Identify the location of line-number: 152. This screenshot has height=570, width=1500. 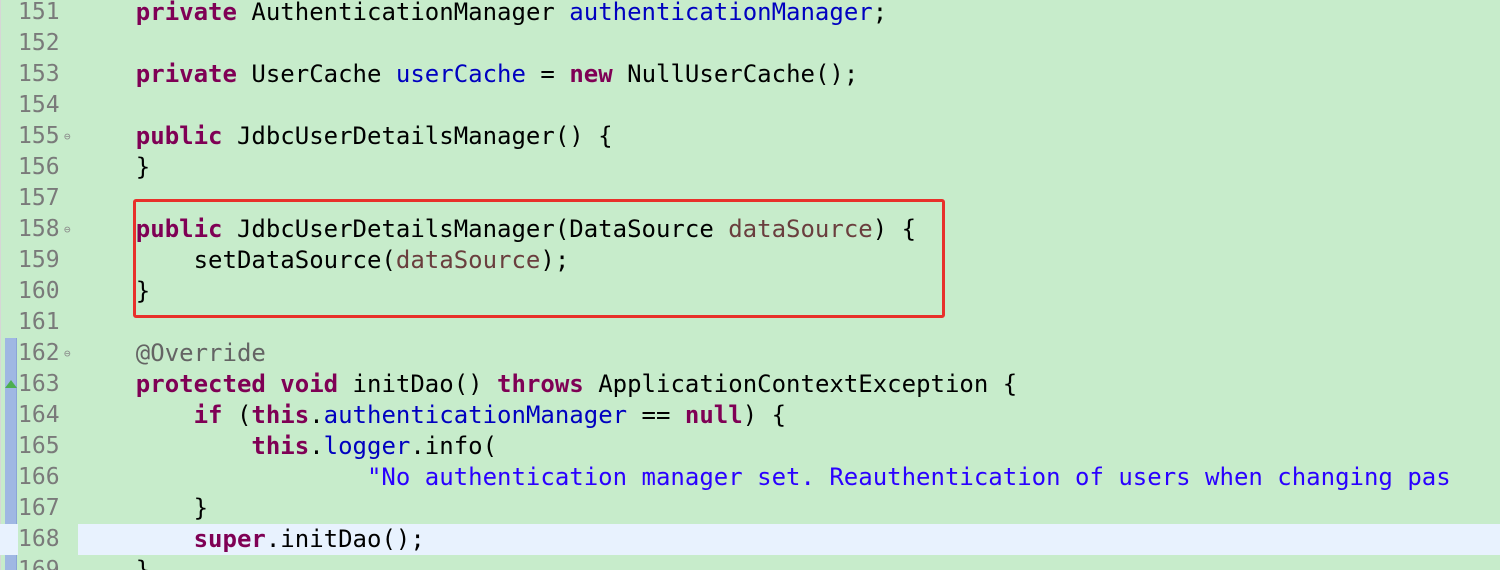
(39, 43).